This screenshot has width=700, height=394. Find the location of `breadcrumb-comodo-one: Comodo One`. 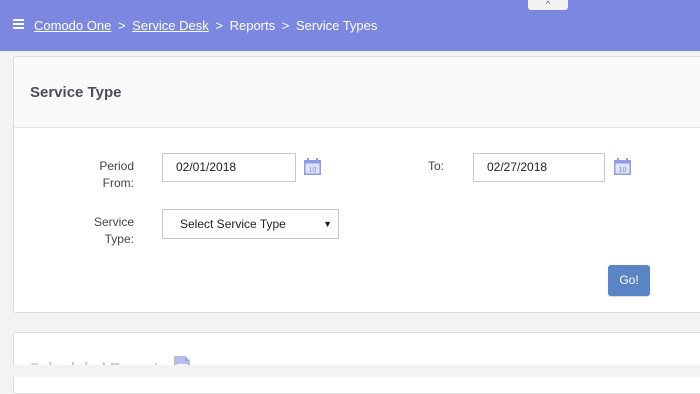

breadcrumb-comodo-one: Comodo One is located at coordinates (72, 25).